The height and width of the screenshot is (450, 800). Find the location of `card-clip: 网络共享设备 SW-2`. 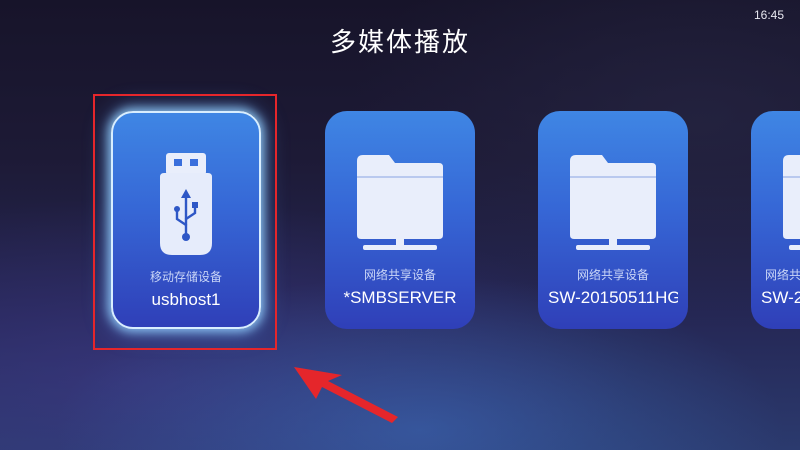

card-clip: 网络共享设备 SW-2 is located at coordinates (775, 220).